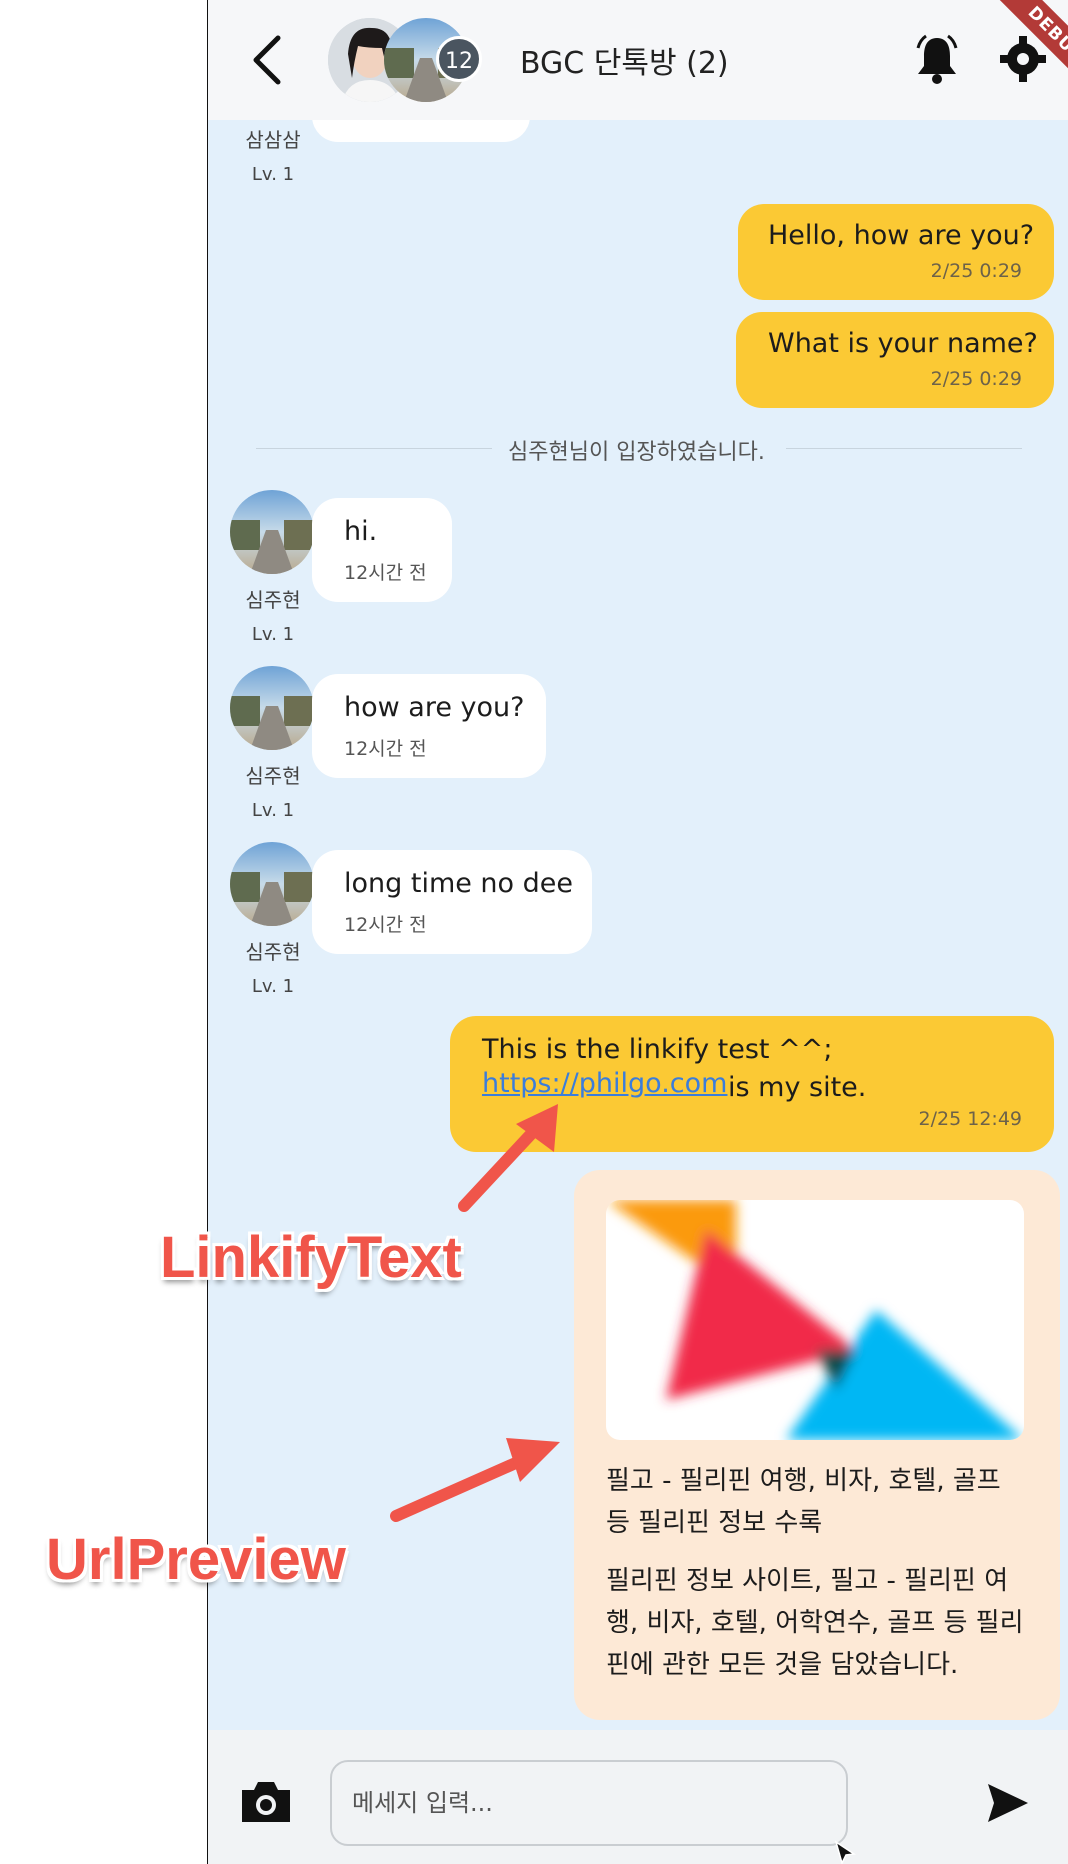  What do you see at coordinates (896, 252) in the screenshot?
I see `my-message-bubble: Hello, how are you? 2/25 0:29` at bounding box center [896, 252].